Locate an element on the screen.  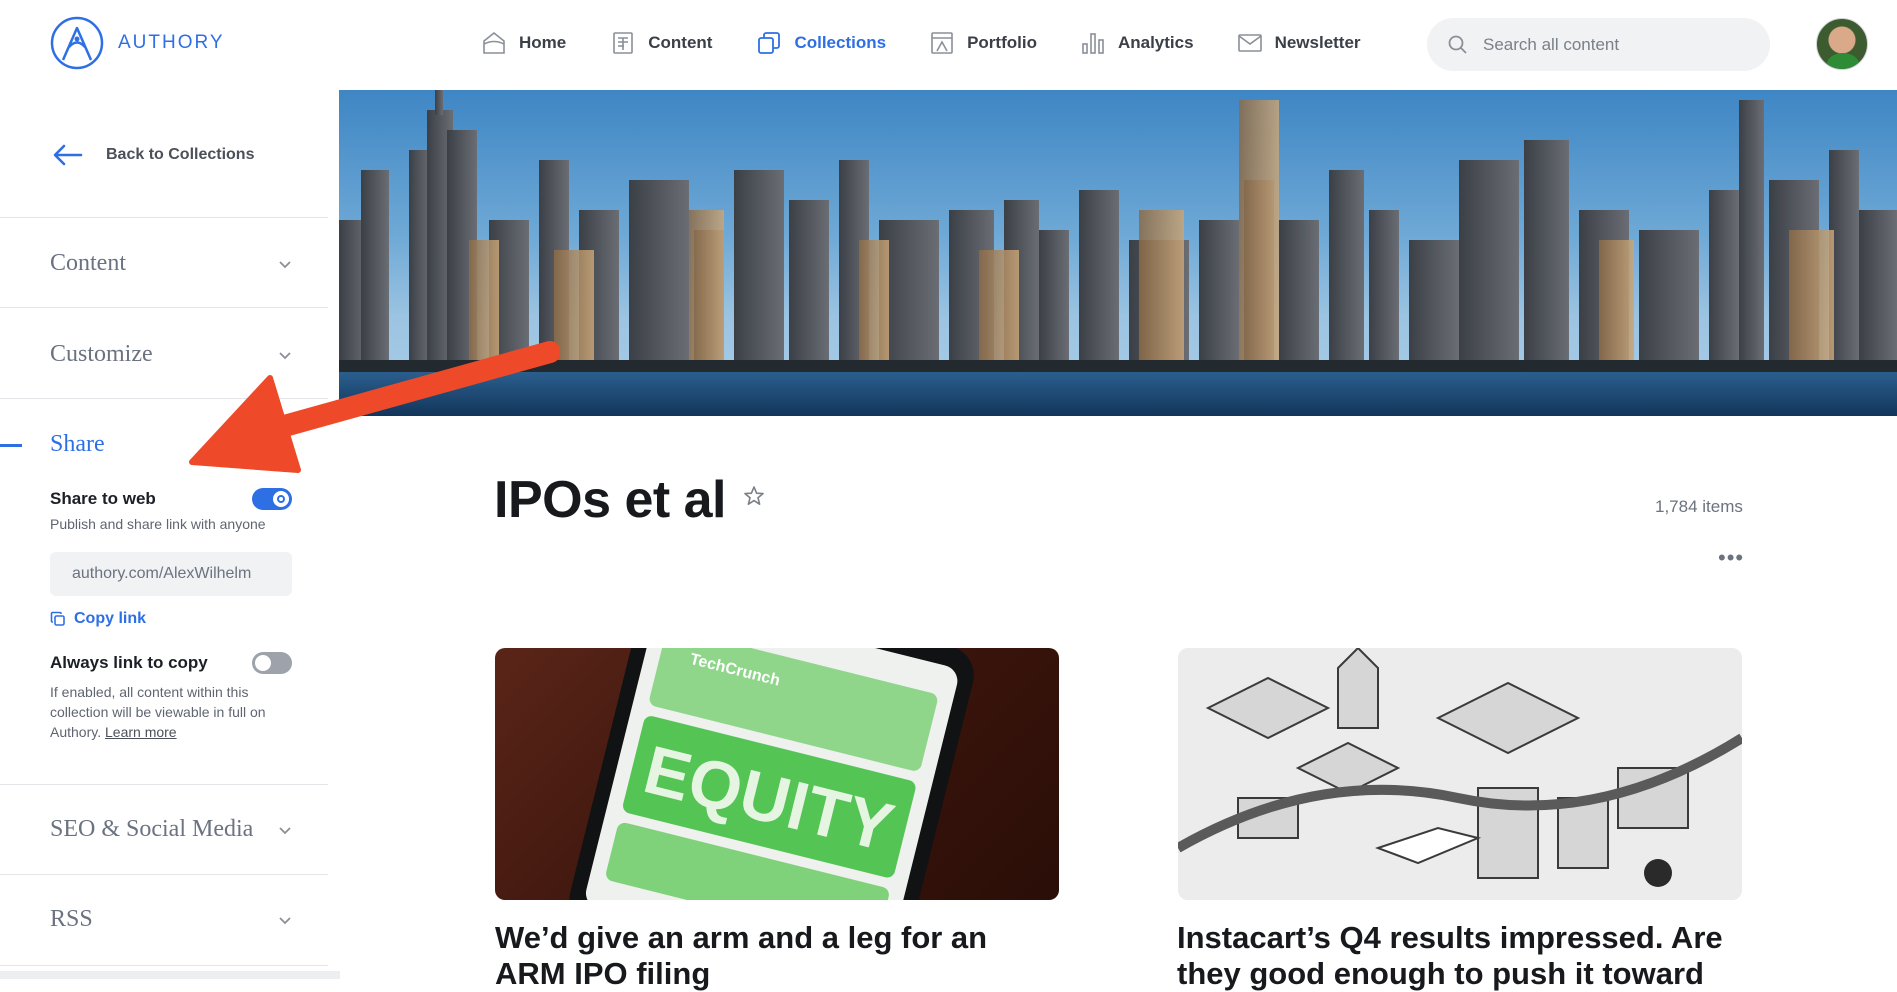
authory-logo: AUTHORY is located at coordinates (137, 43).